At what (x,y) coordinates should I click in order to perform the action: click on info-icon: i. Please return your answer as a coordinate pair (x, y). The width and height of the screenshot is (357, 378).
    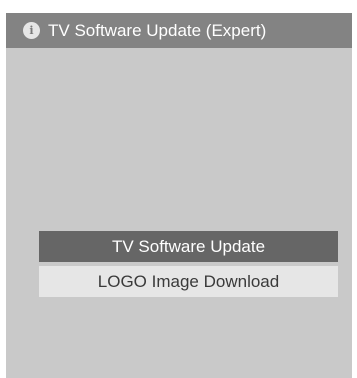
    Looking at the image, I should click on (31, 30).